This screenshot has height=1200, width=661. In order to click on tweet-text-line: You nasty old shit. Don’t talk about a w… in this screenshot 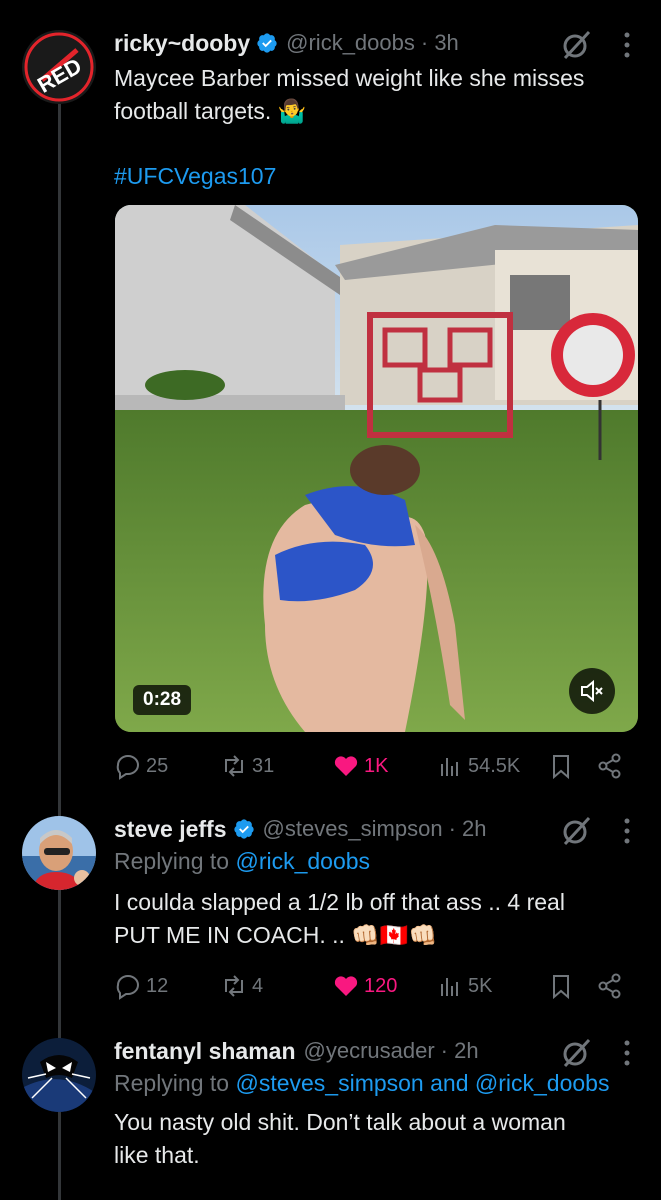, I will do `click(340, 1122)`.